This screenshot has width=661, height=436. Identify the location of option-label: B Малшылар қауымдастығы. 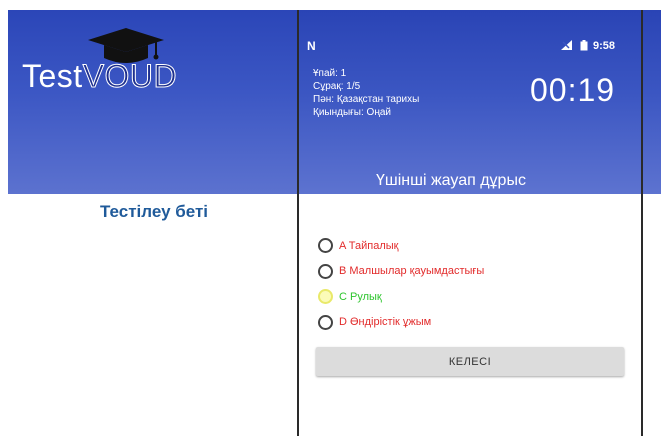
(412, 271).